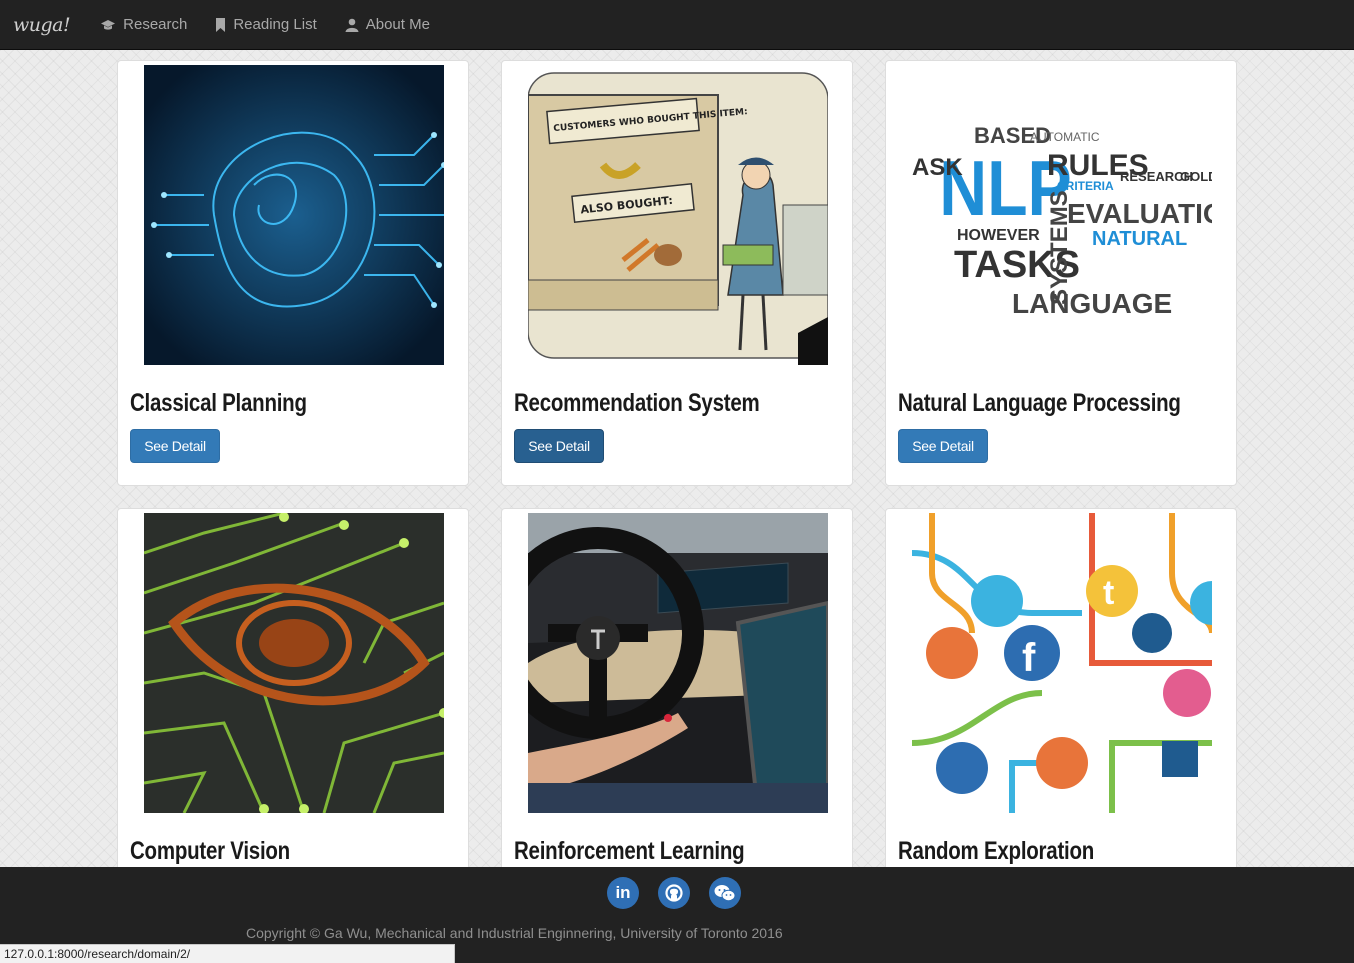  Describe the element at coordinates (218, 403) in the screenshot. I see `card-title: Classical Planning` at that location.